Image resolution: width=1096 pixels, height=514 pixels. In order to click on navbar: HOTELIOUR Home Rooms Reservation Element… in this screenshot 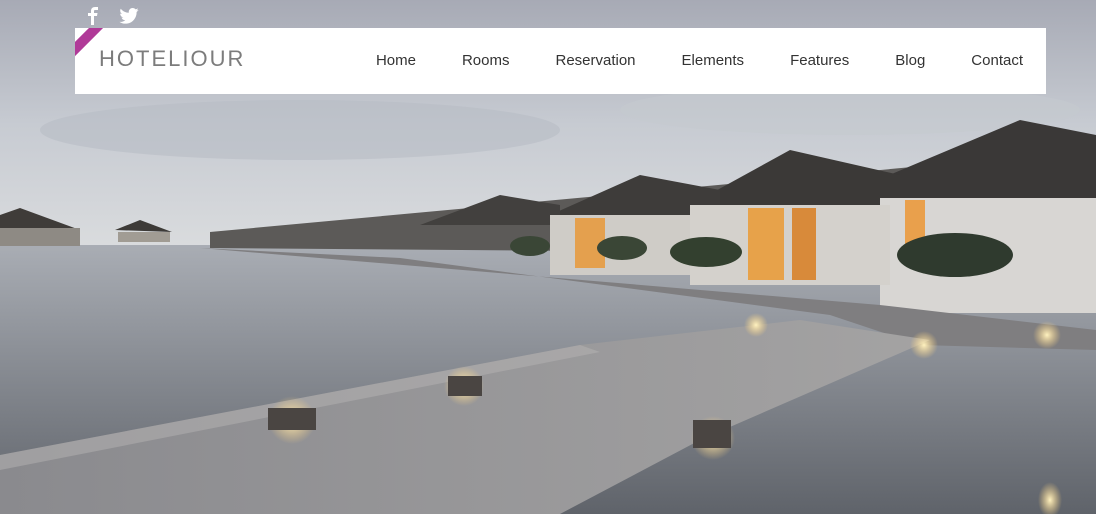, I will do `click(560, 61)`.